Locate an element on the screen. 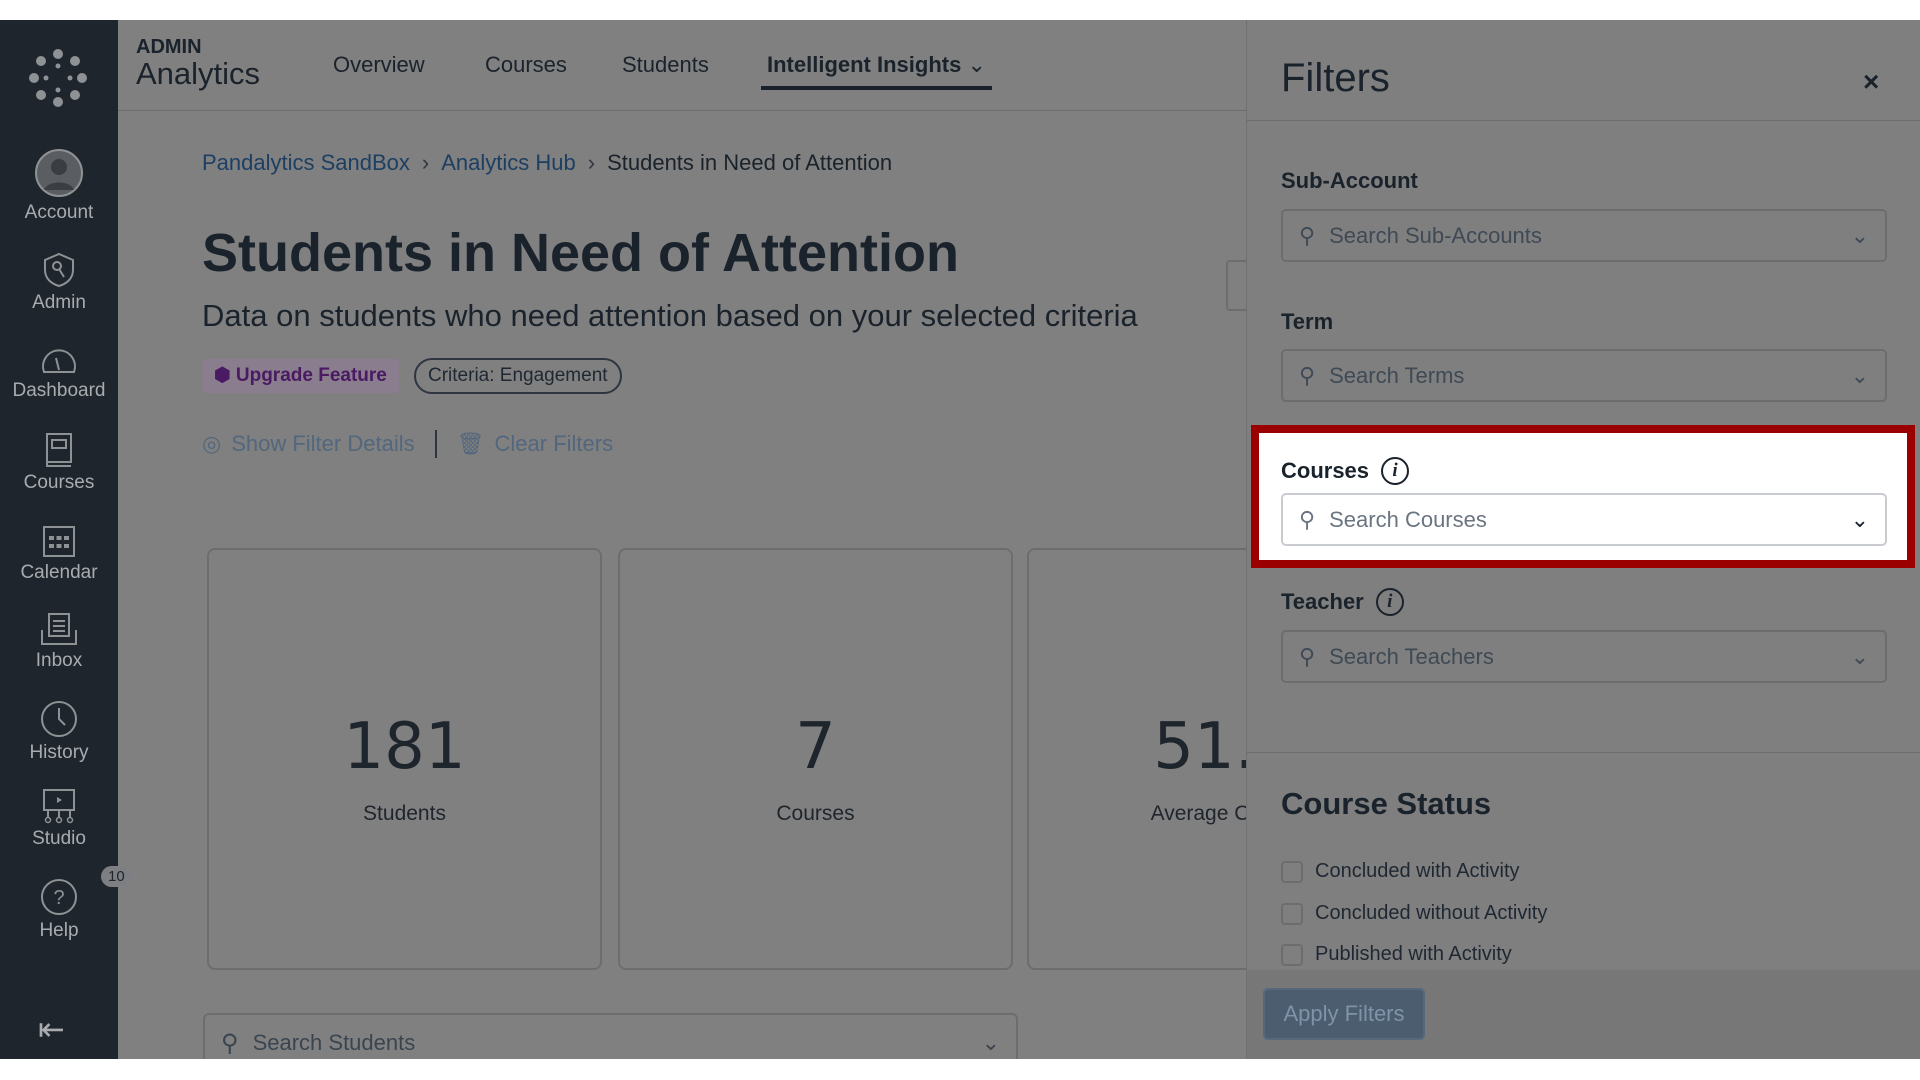 The width and height of the screenshot is (1920, 1080). nav-label: Calendar is located at coordinates (59, 572).